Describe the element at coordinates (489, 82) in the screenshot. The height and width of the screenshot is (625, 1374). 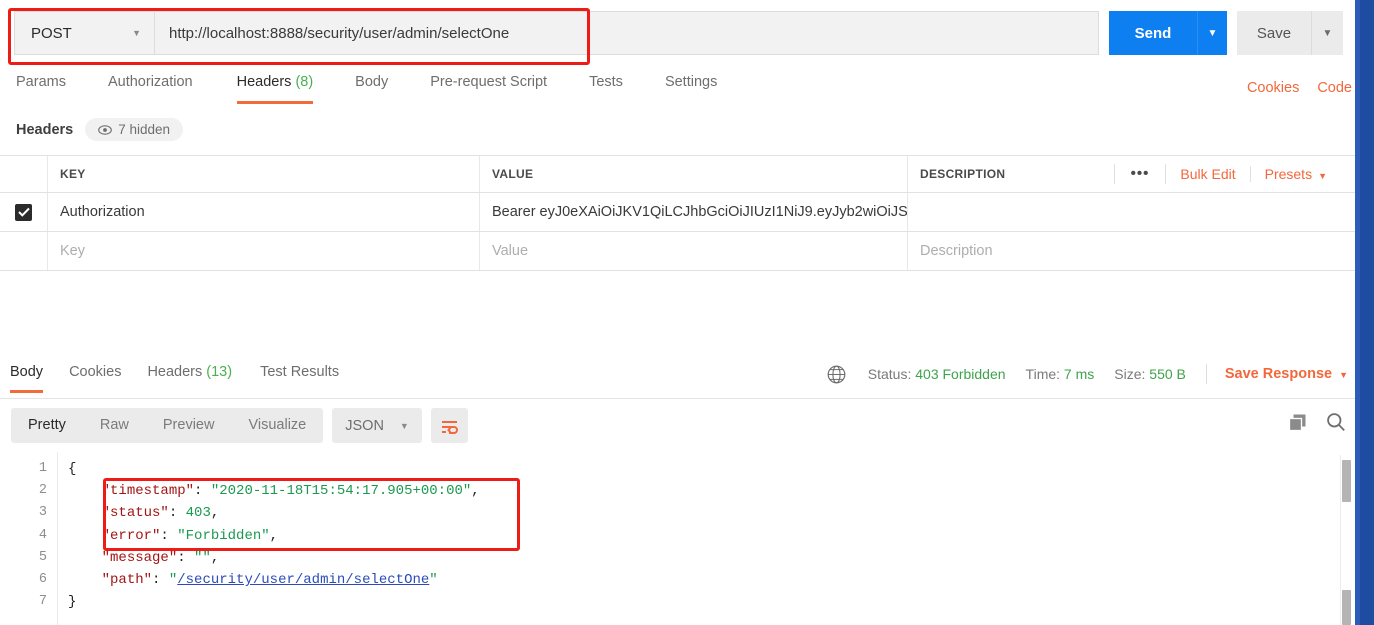
I see `tab-label: Pre-request Script` at that location.